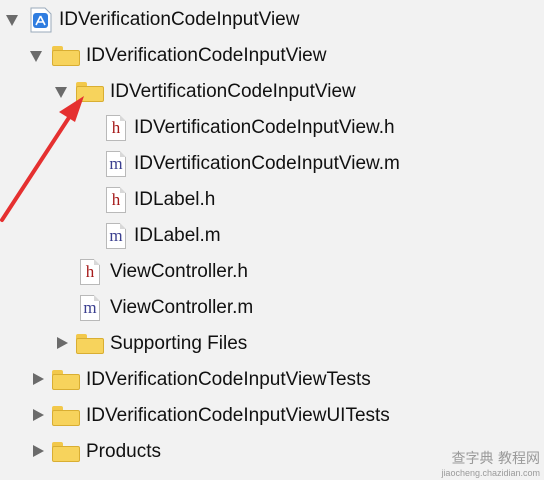 The image size is (544, 480). I want to click on watermark-cn: 查字典 教程网, so click(495, 459).